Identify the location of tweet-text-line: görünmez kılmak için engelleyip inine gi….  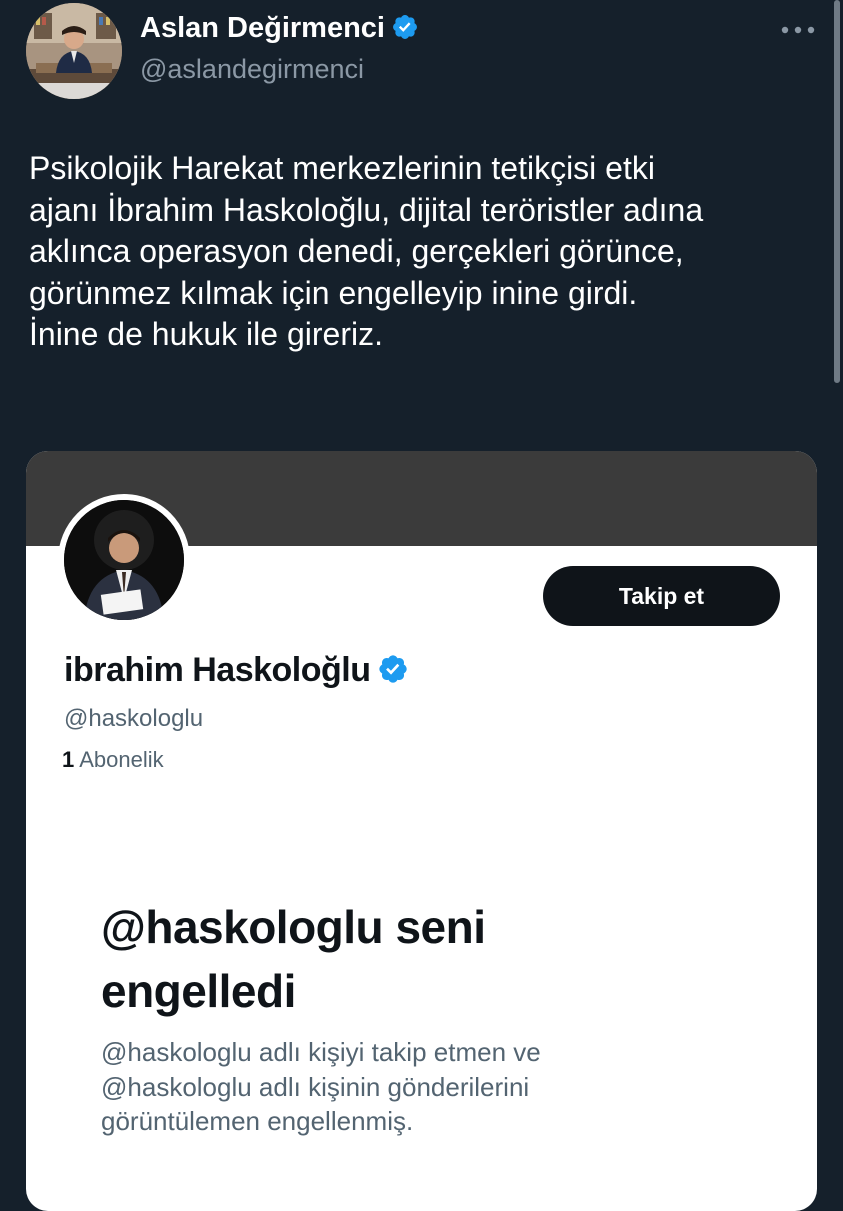
(333, 292).